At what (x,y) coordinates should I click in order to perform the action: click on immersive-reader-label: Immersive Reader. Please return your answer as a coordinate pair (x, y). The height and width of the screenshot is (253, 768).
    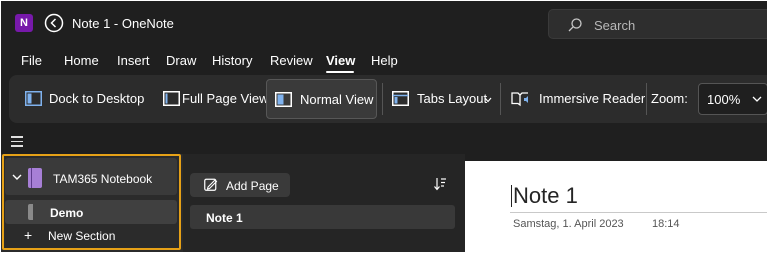
    Looking at the image, I should click on (592, 98).